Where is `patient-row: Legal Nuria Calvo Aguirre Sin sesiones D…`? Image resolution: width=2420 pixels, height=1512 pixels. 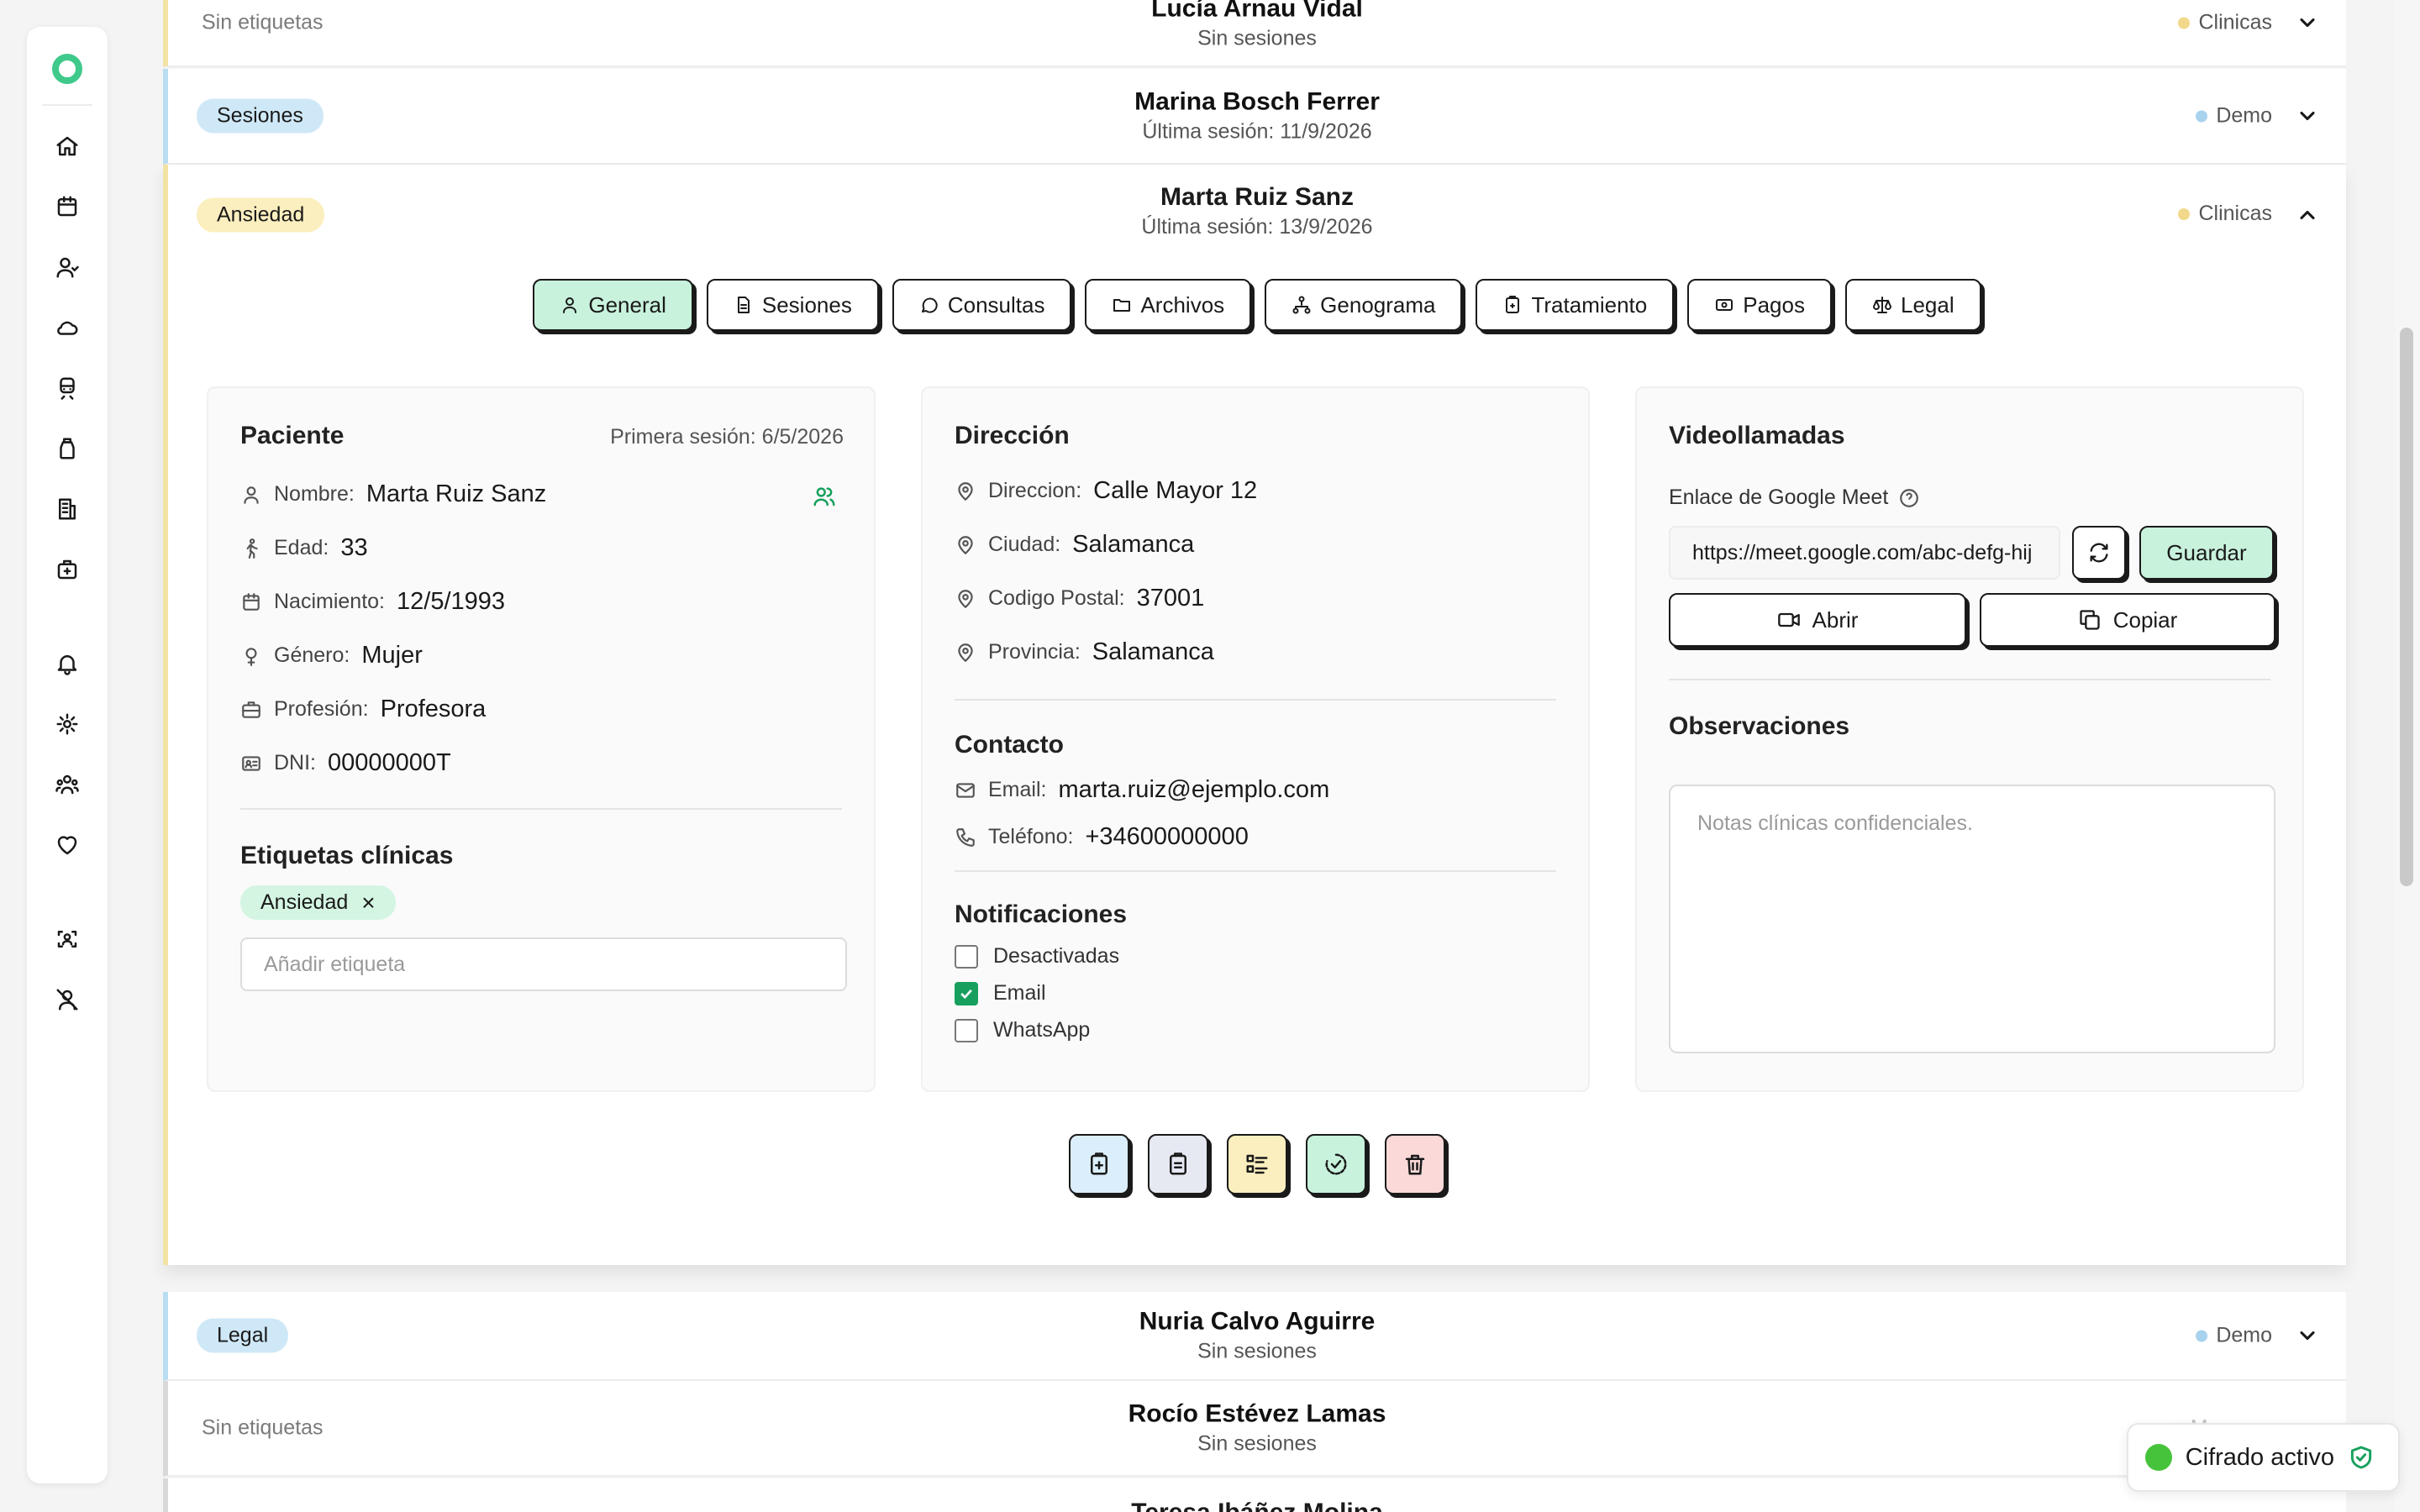 patient-row: Legal Nuria Calvo Aguirre Sin sesiones D… is located at coordinates (1255, 1336).